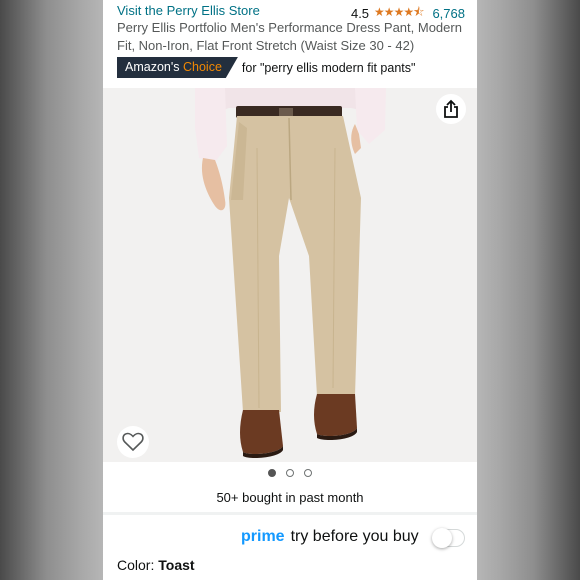 Image resolution: width=580 pixels, height=580 pixels. I want to click on badge-keyword: for "perry ellis modern fit pants", so click(328, 67).